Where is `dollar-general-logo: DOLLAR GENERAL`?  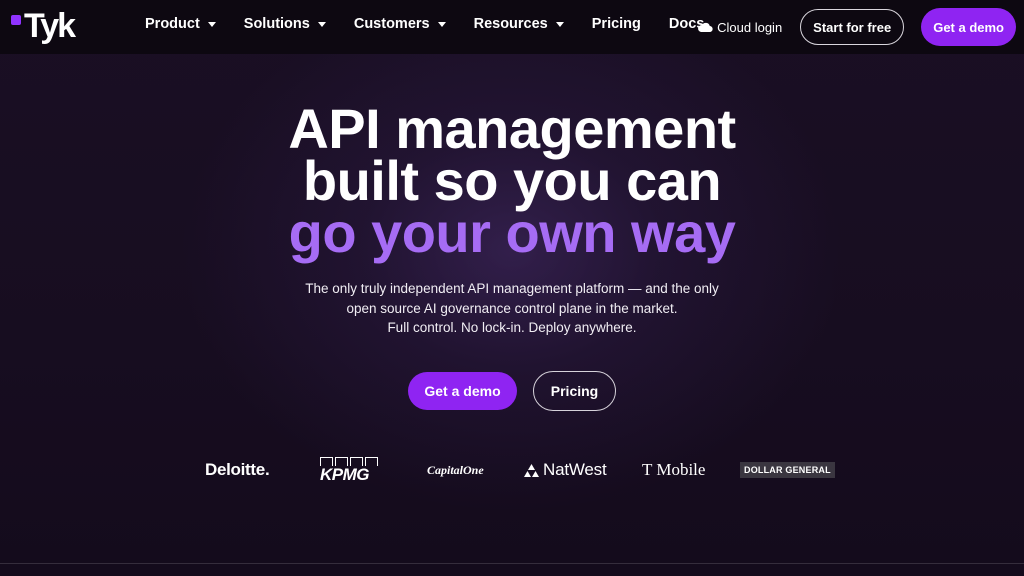
dollar-general-logo: DOLLAR GENERAL is located at coordinates (787, 470).